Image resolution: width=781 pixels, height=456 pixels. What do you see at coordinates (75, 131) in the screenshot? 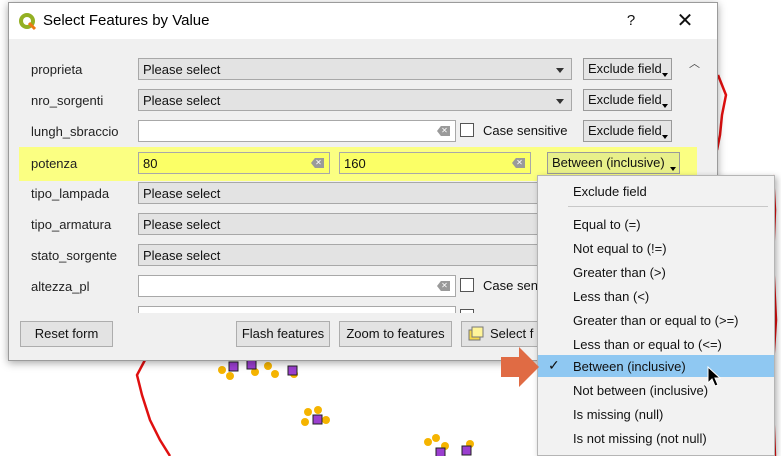
I see `field-label: lungh_sbraccio` at bounding box center [75, 131].